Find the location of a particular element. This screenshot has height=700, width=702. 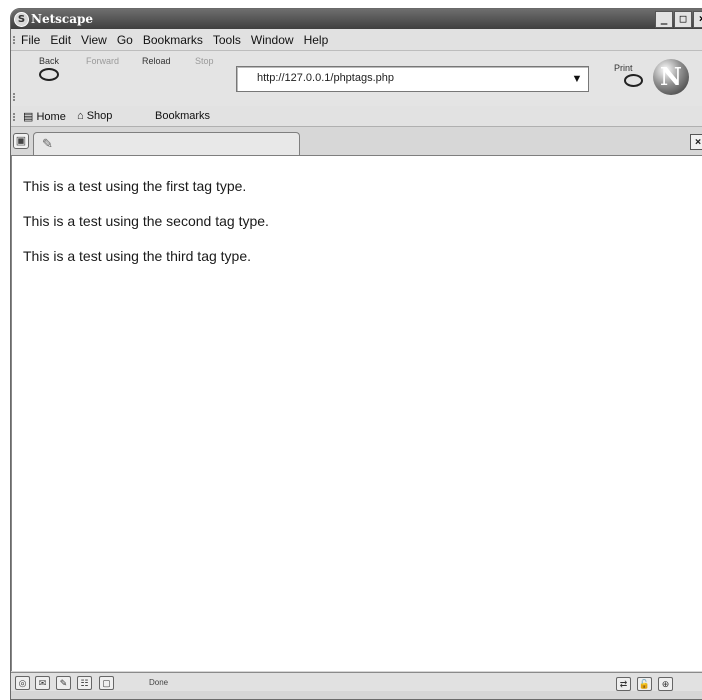

title-bar: S Netscape _ □ × is located at coordinates (356, 19).